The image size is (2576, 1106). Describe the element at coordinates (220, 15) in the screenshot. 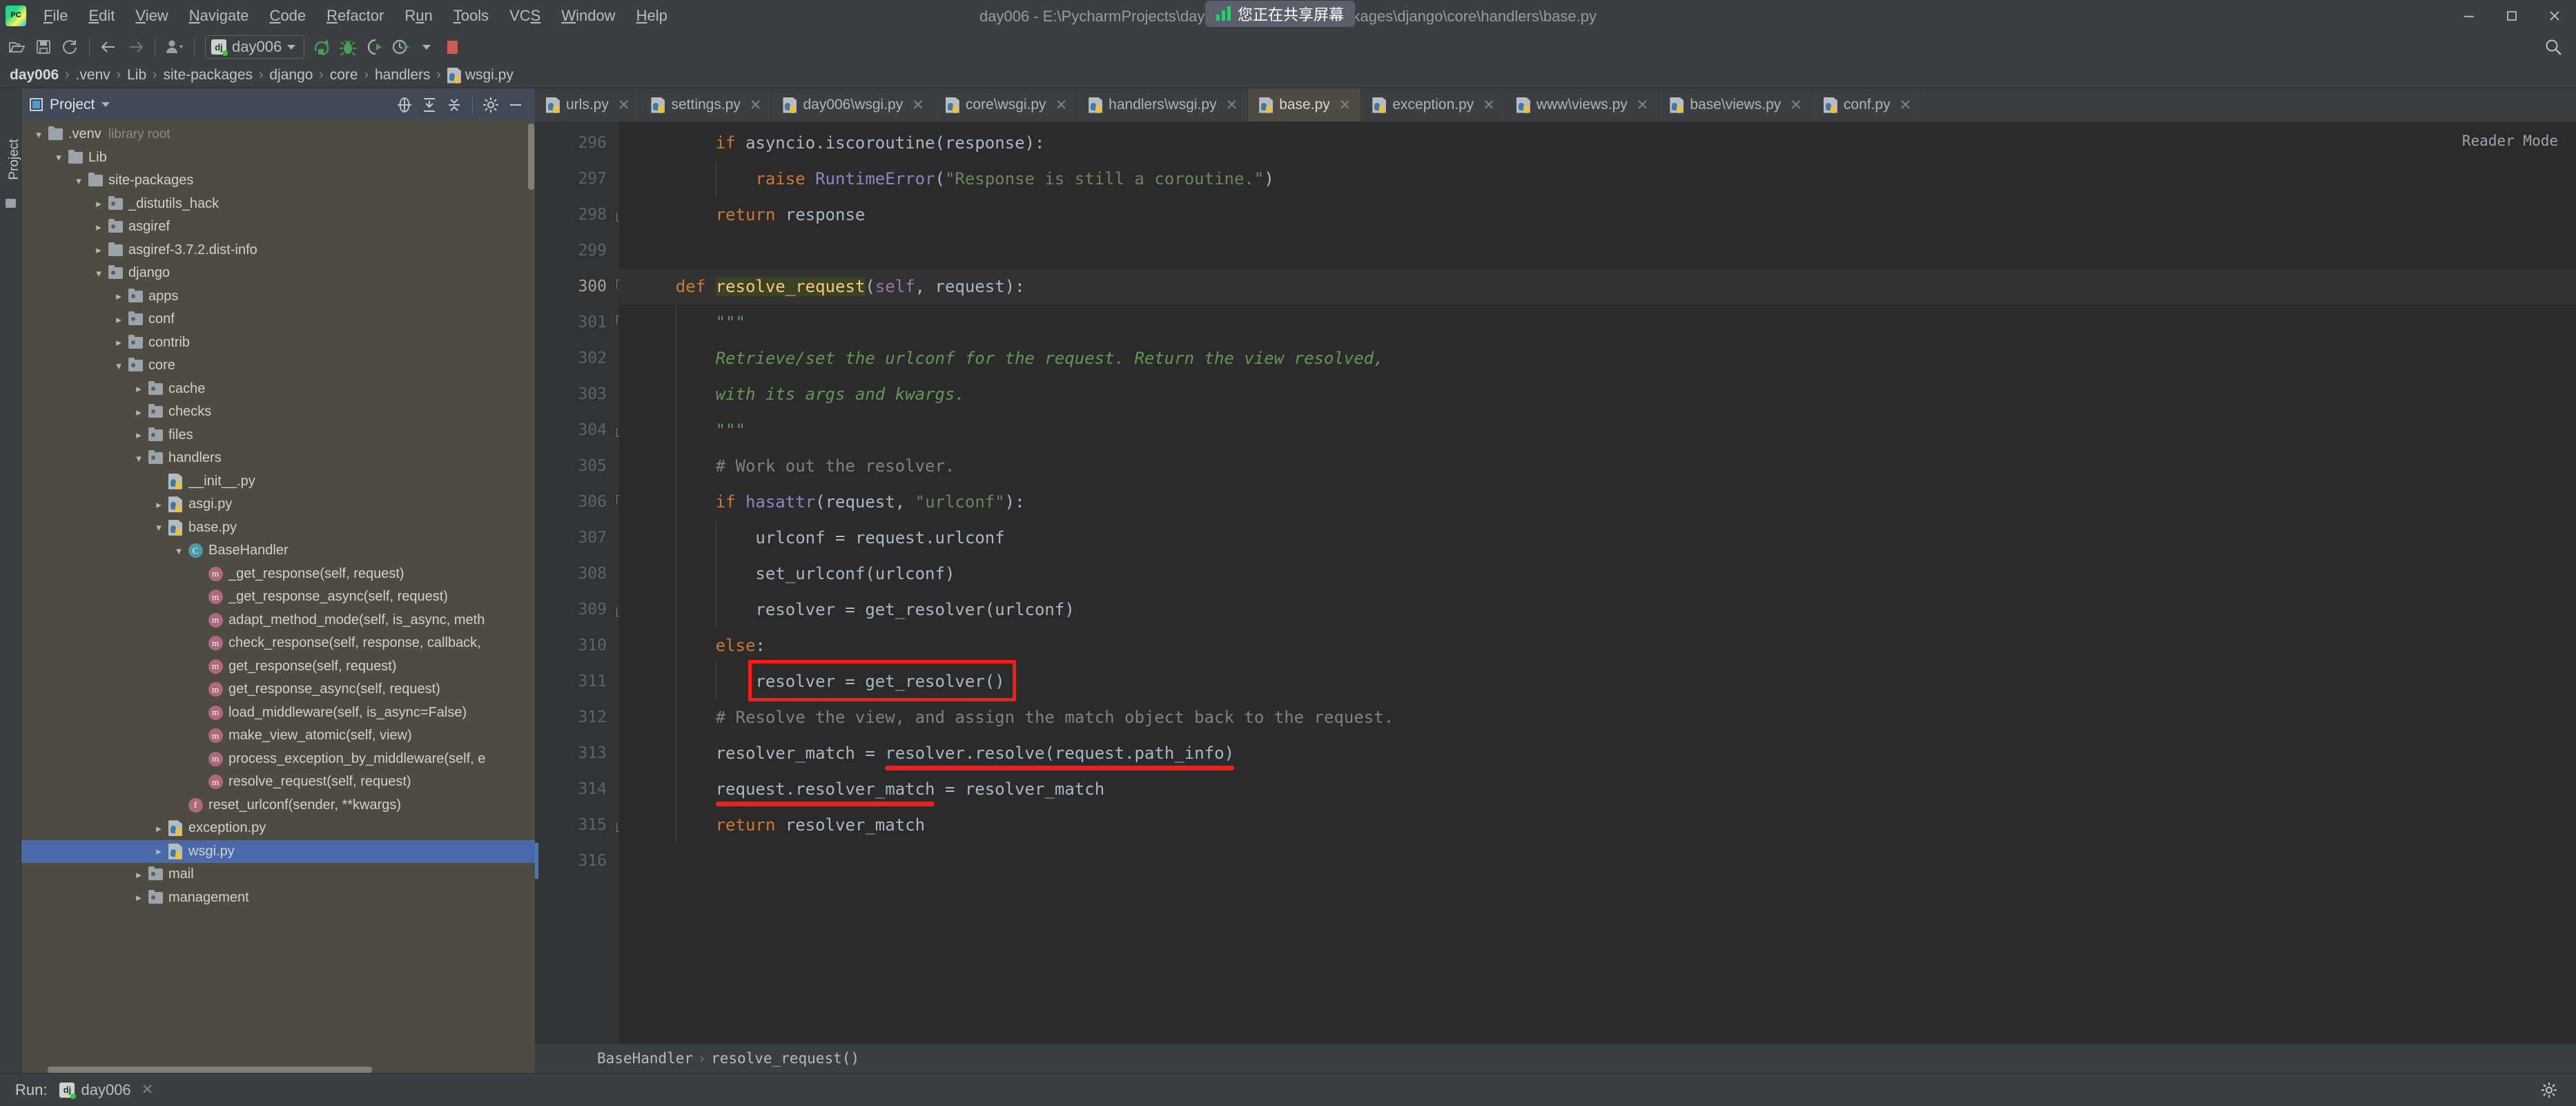

I see `menu-item-navigate: Navigate` at that location.